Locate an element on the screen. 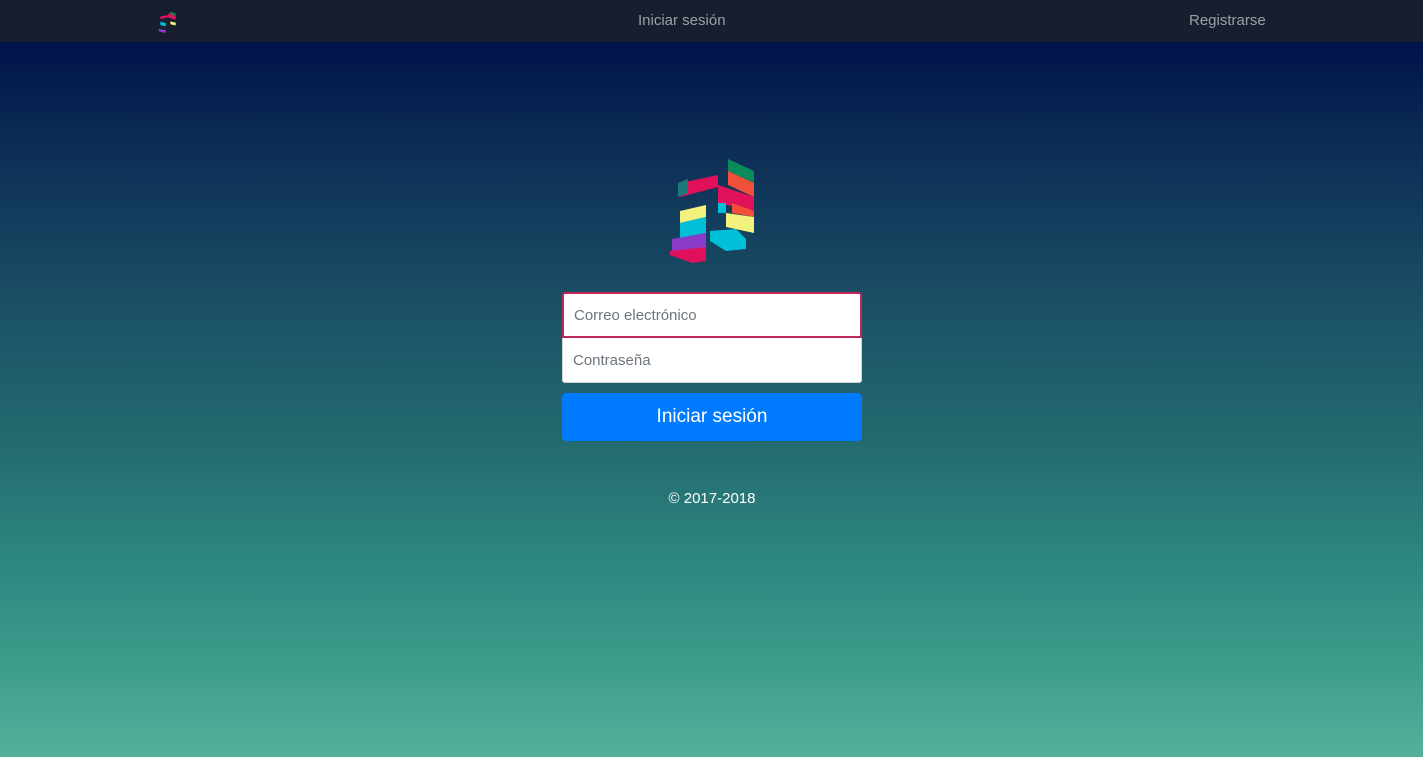 Image resolution: width=1423 pixels, height=757 pixels. login-form: Iniciar sesión is located at coordinates (712, 366).